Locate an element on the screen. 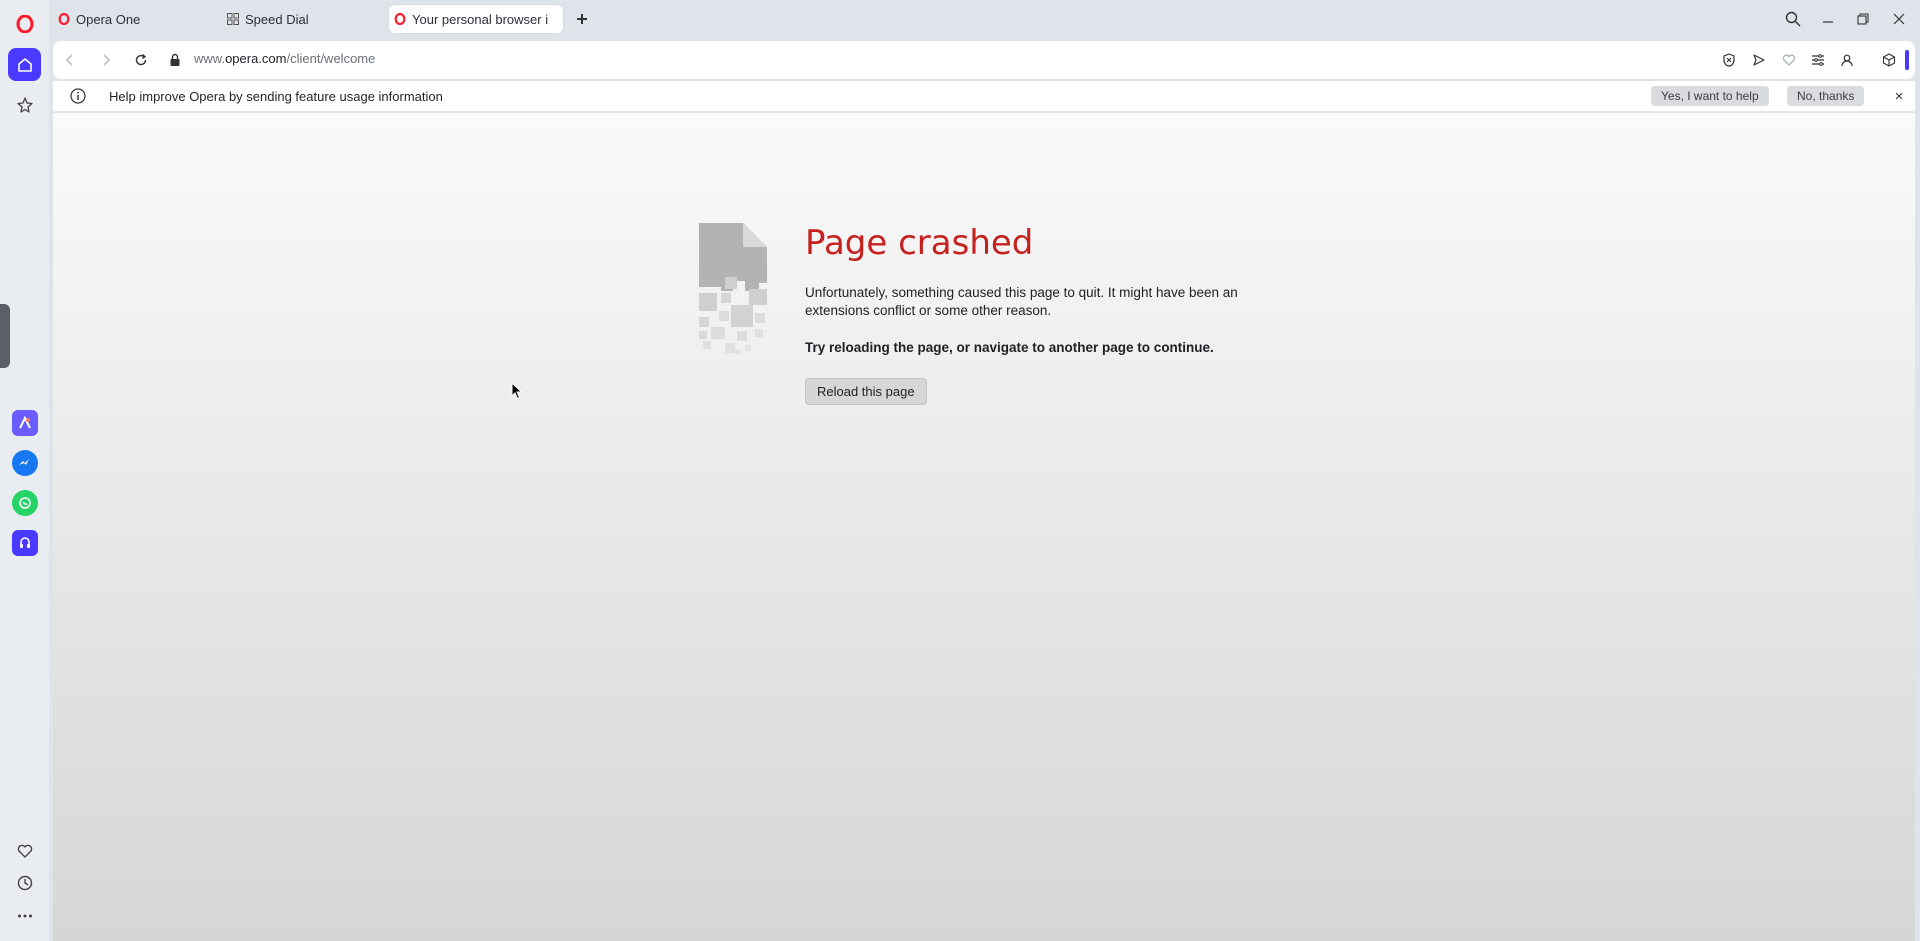  favorites-heart-icon is located at coordinates (24, 850).